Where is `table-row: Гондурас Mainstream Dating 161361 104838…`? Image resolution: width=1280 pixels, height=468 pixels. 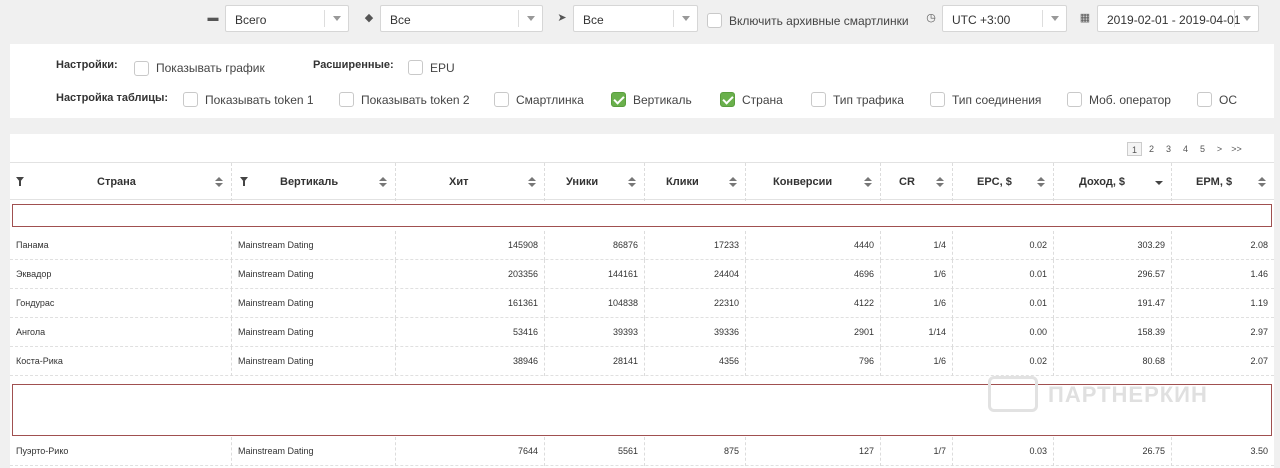
table-row: Гондурас Mainstream Dating 161361 104838… is located at coordinates (642, 303).